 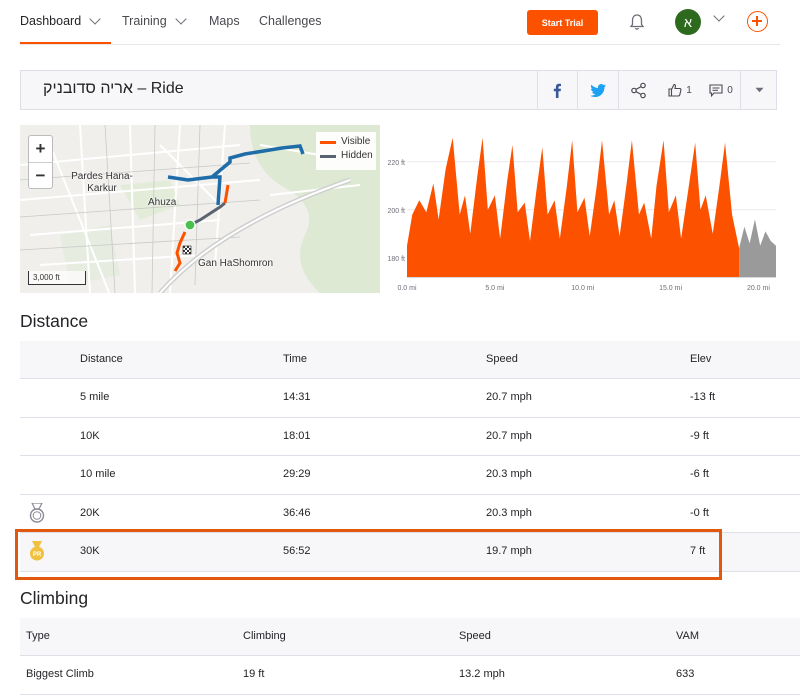 I want to click on legend-hidden: Hidden, so click(x=348, y=156).